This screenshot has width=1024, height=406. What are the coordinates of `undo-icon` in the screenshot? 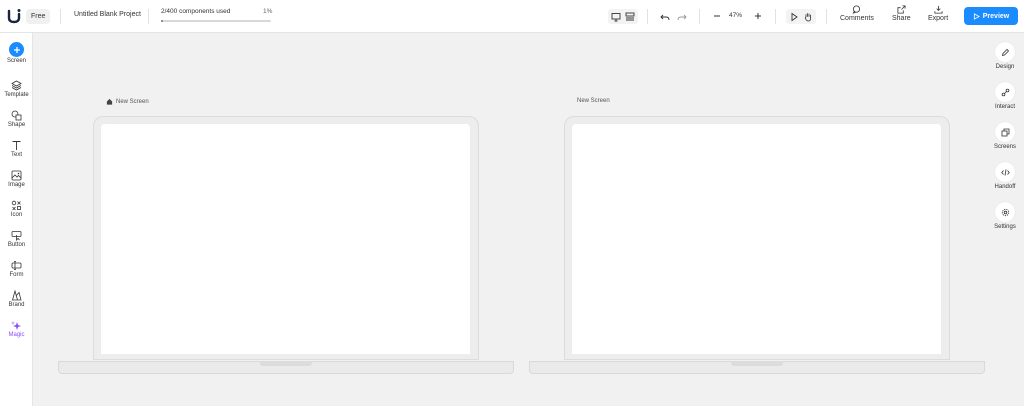 It's located at (665, 17).